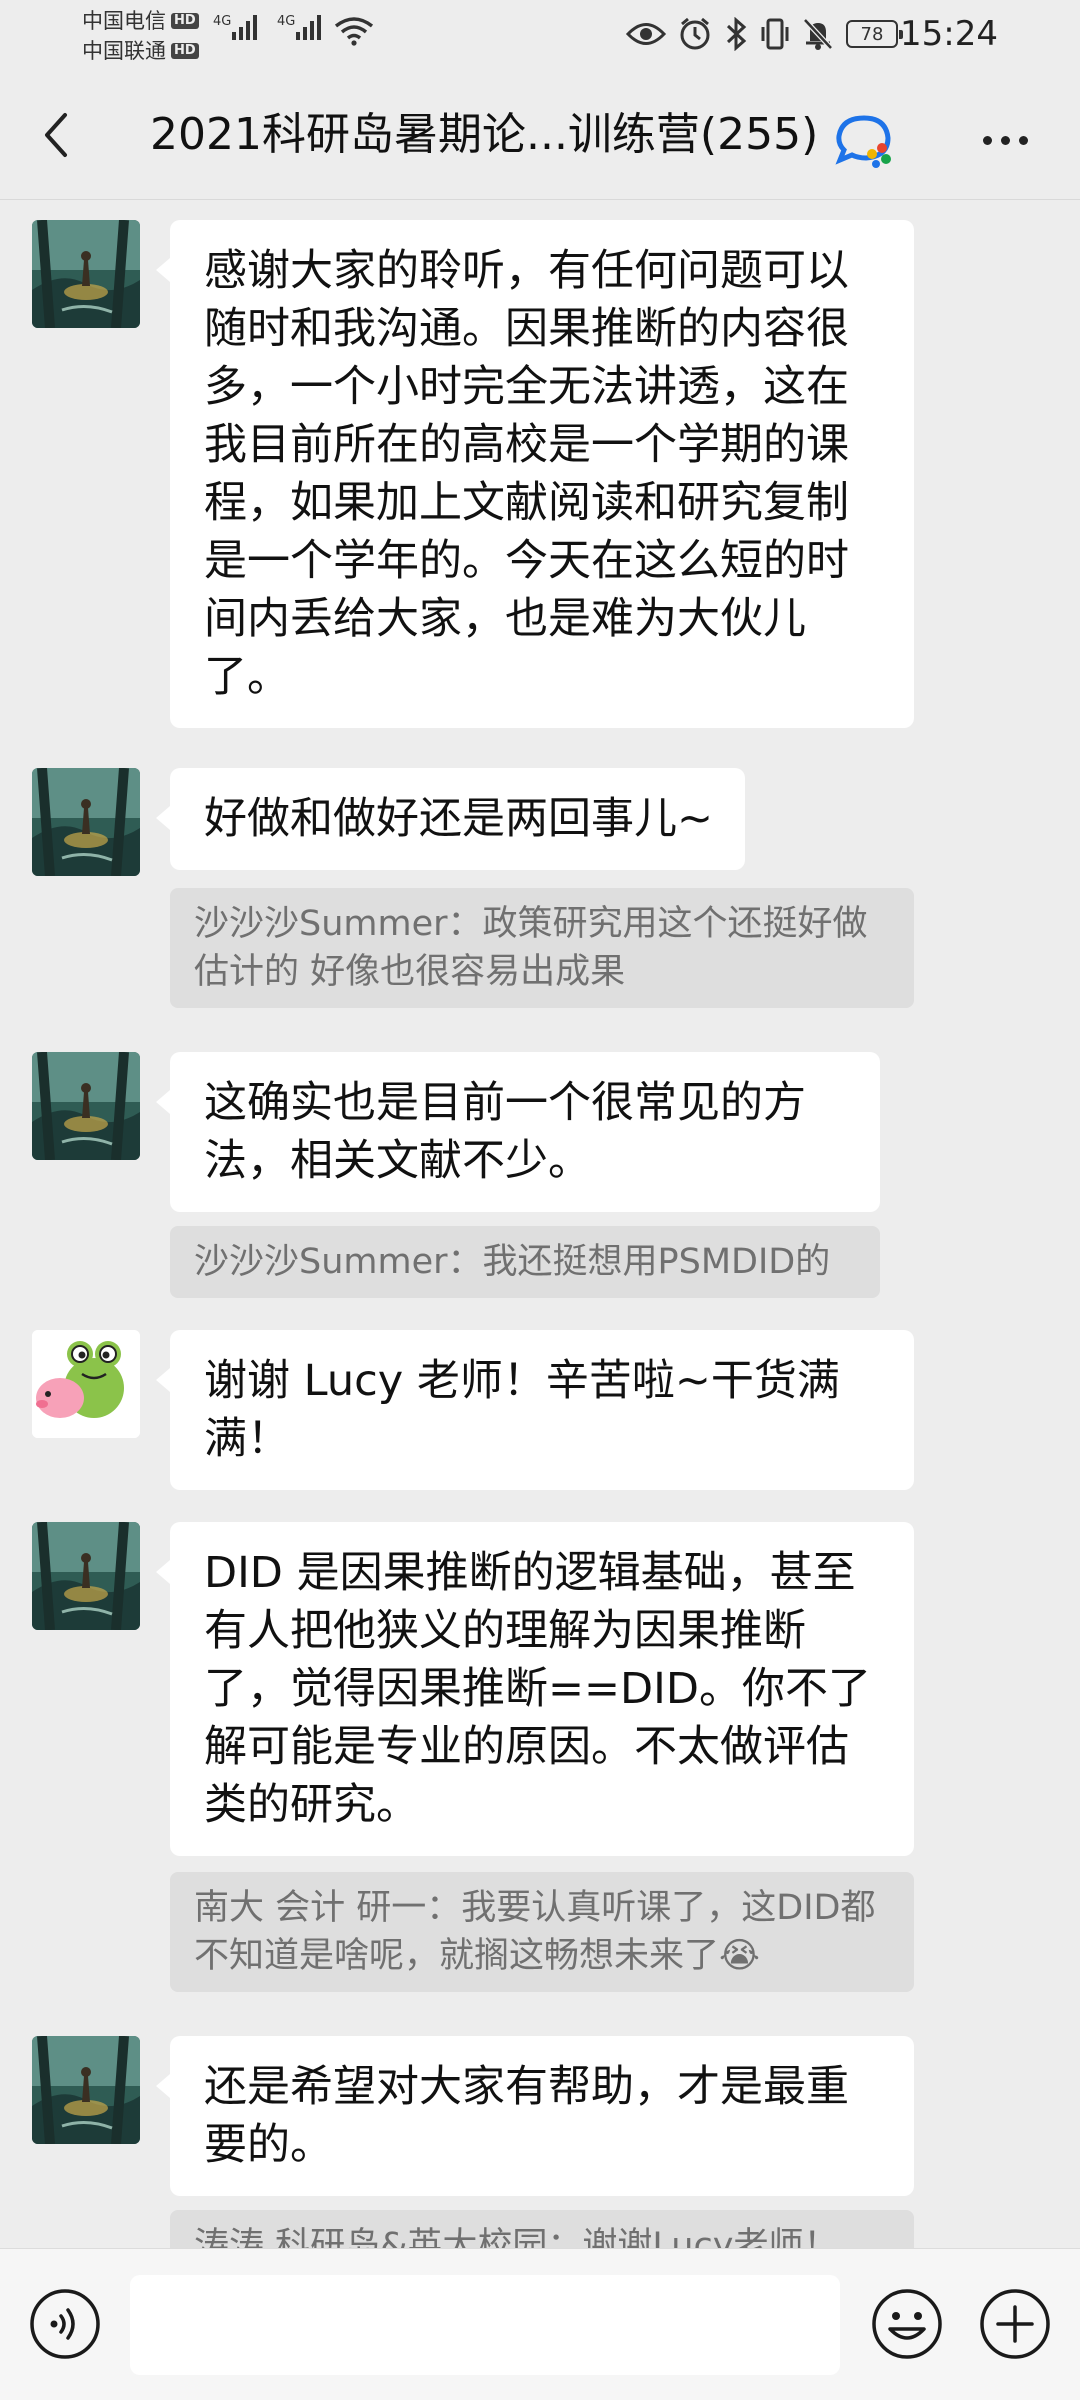 The width and height of the screenshot is (1080, 2400). I want to click on group-chat-badge, so click(867, 142).